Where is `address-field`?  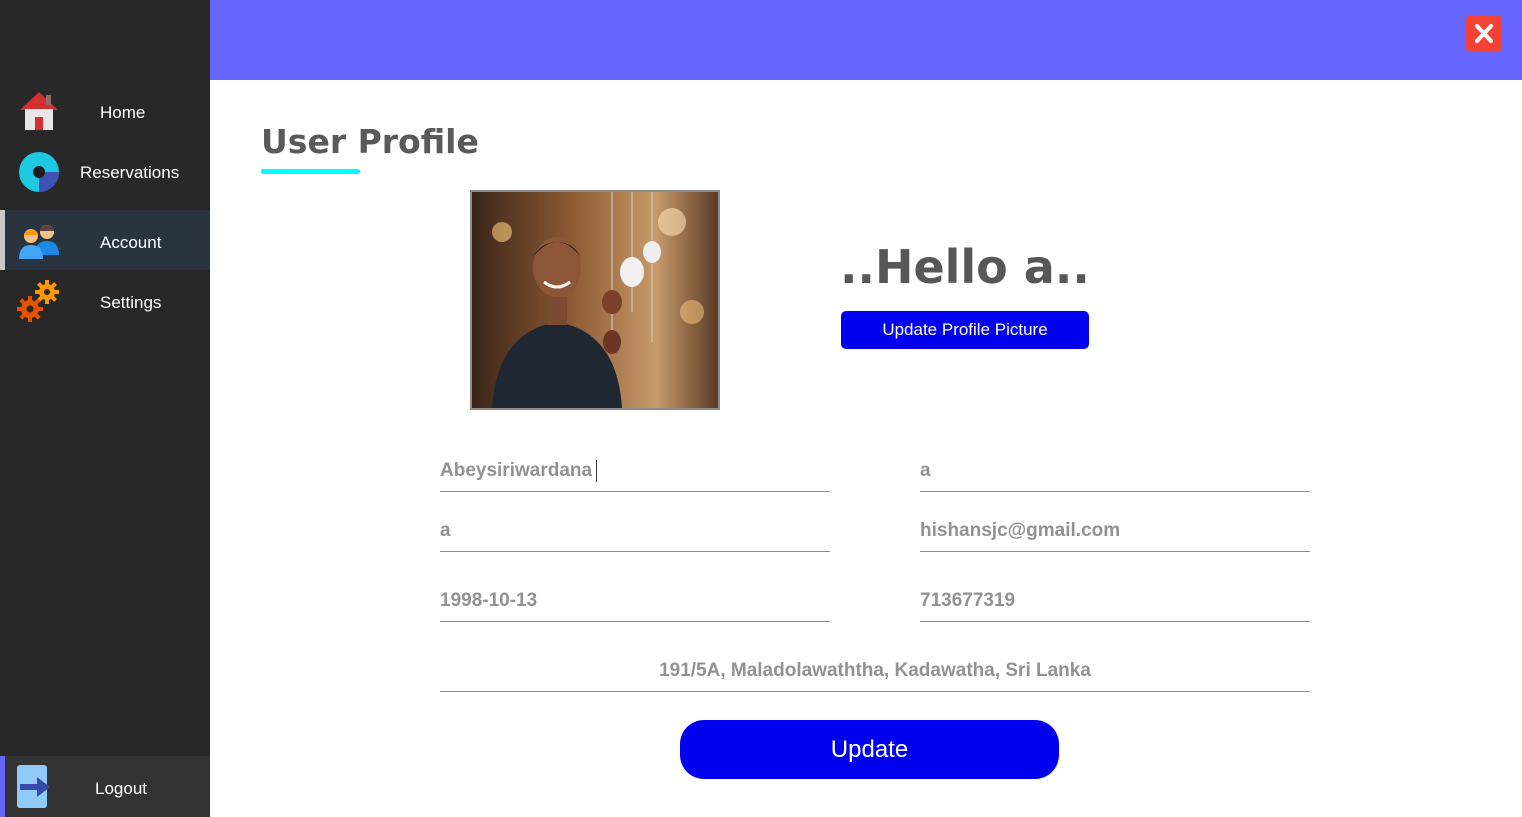 address-field is located at coordinates (875, 672).